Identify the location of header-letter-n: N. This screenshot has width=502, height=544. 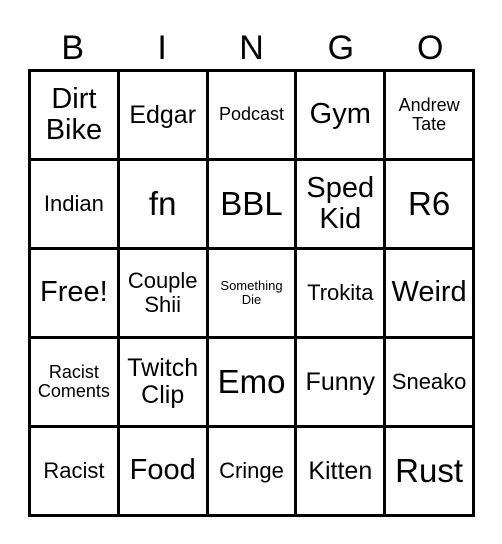
(251, 48).